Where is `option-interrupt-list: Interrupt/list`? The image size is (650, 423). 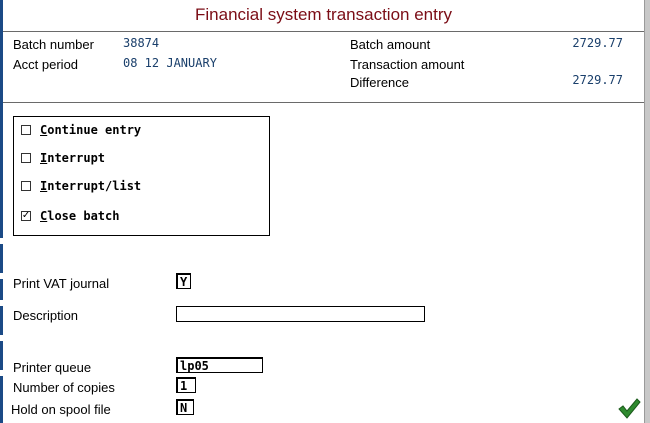
option-interrupt-list: Interrupt/list is located at coordinates (81, 186).